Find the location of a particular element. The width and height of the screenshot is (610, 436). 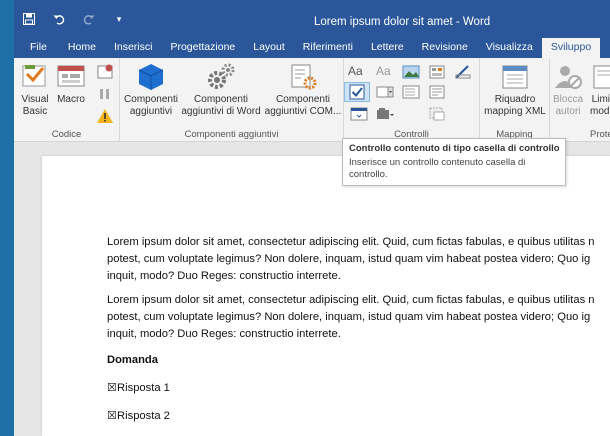

undo-button is located at coordinates (59, 19).